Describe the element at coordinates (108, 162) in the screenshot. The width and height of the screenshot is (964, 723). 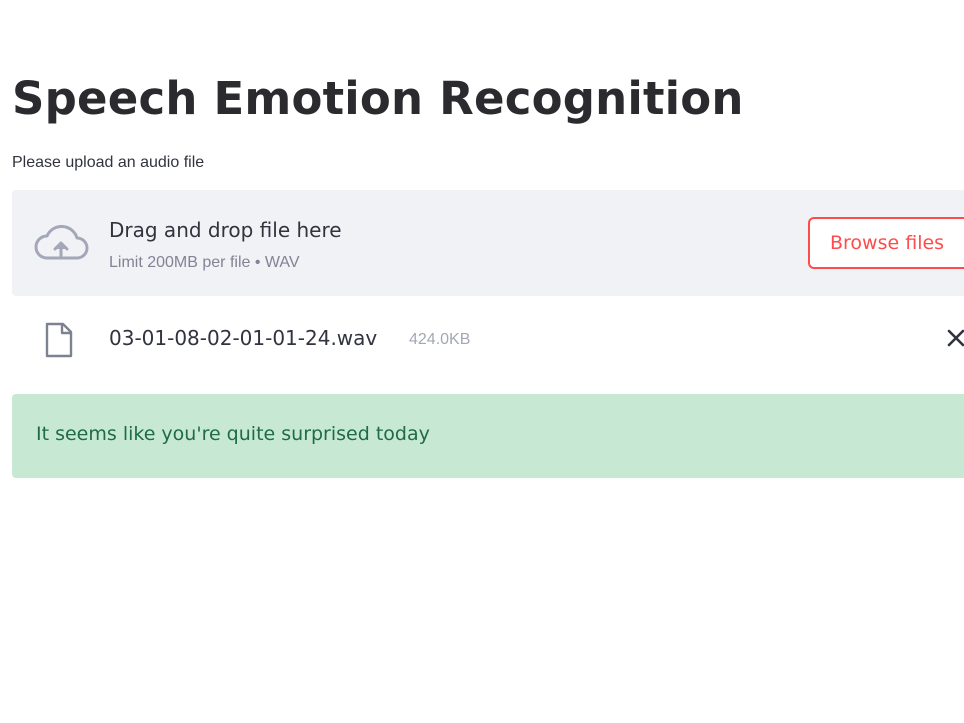
I see `upload-label: Please upload an audio file` at that location.